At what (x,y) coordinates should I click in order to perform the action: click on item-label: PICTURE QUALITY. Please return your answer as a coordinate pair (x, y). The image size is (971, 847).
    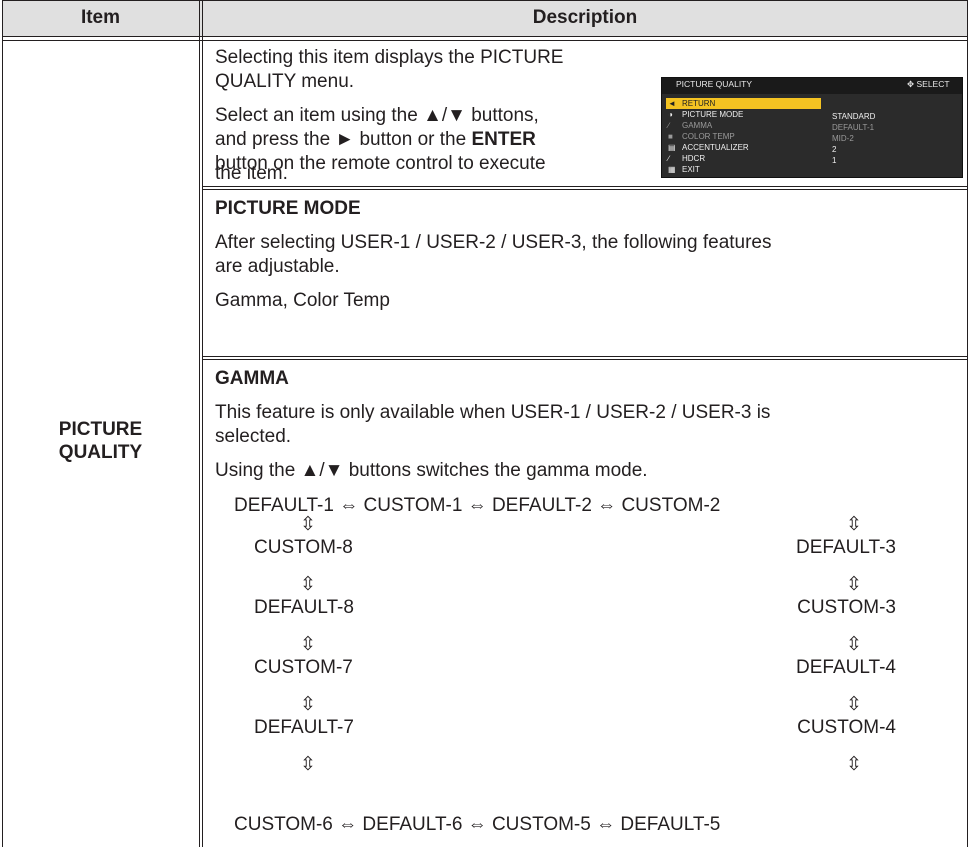
    Looking at the image, I should click on (100, 441).